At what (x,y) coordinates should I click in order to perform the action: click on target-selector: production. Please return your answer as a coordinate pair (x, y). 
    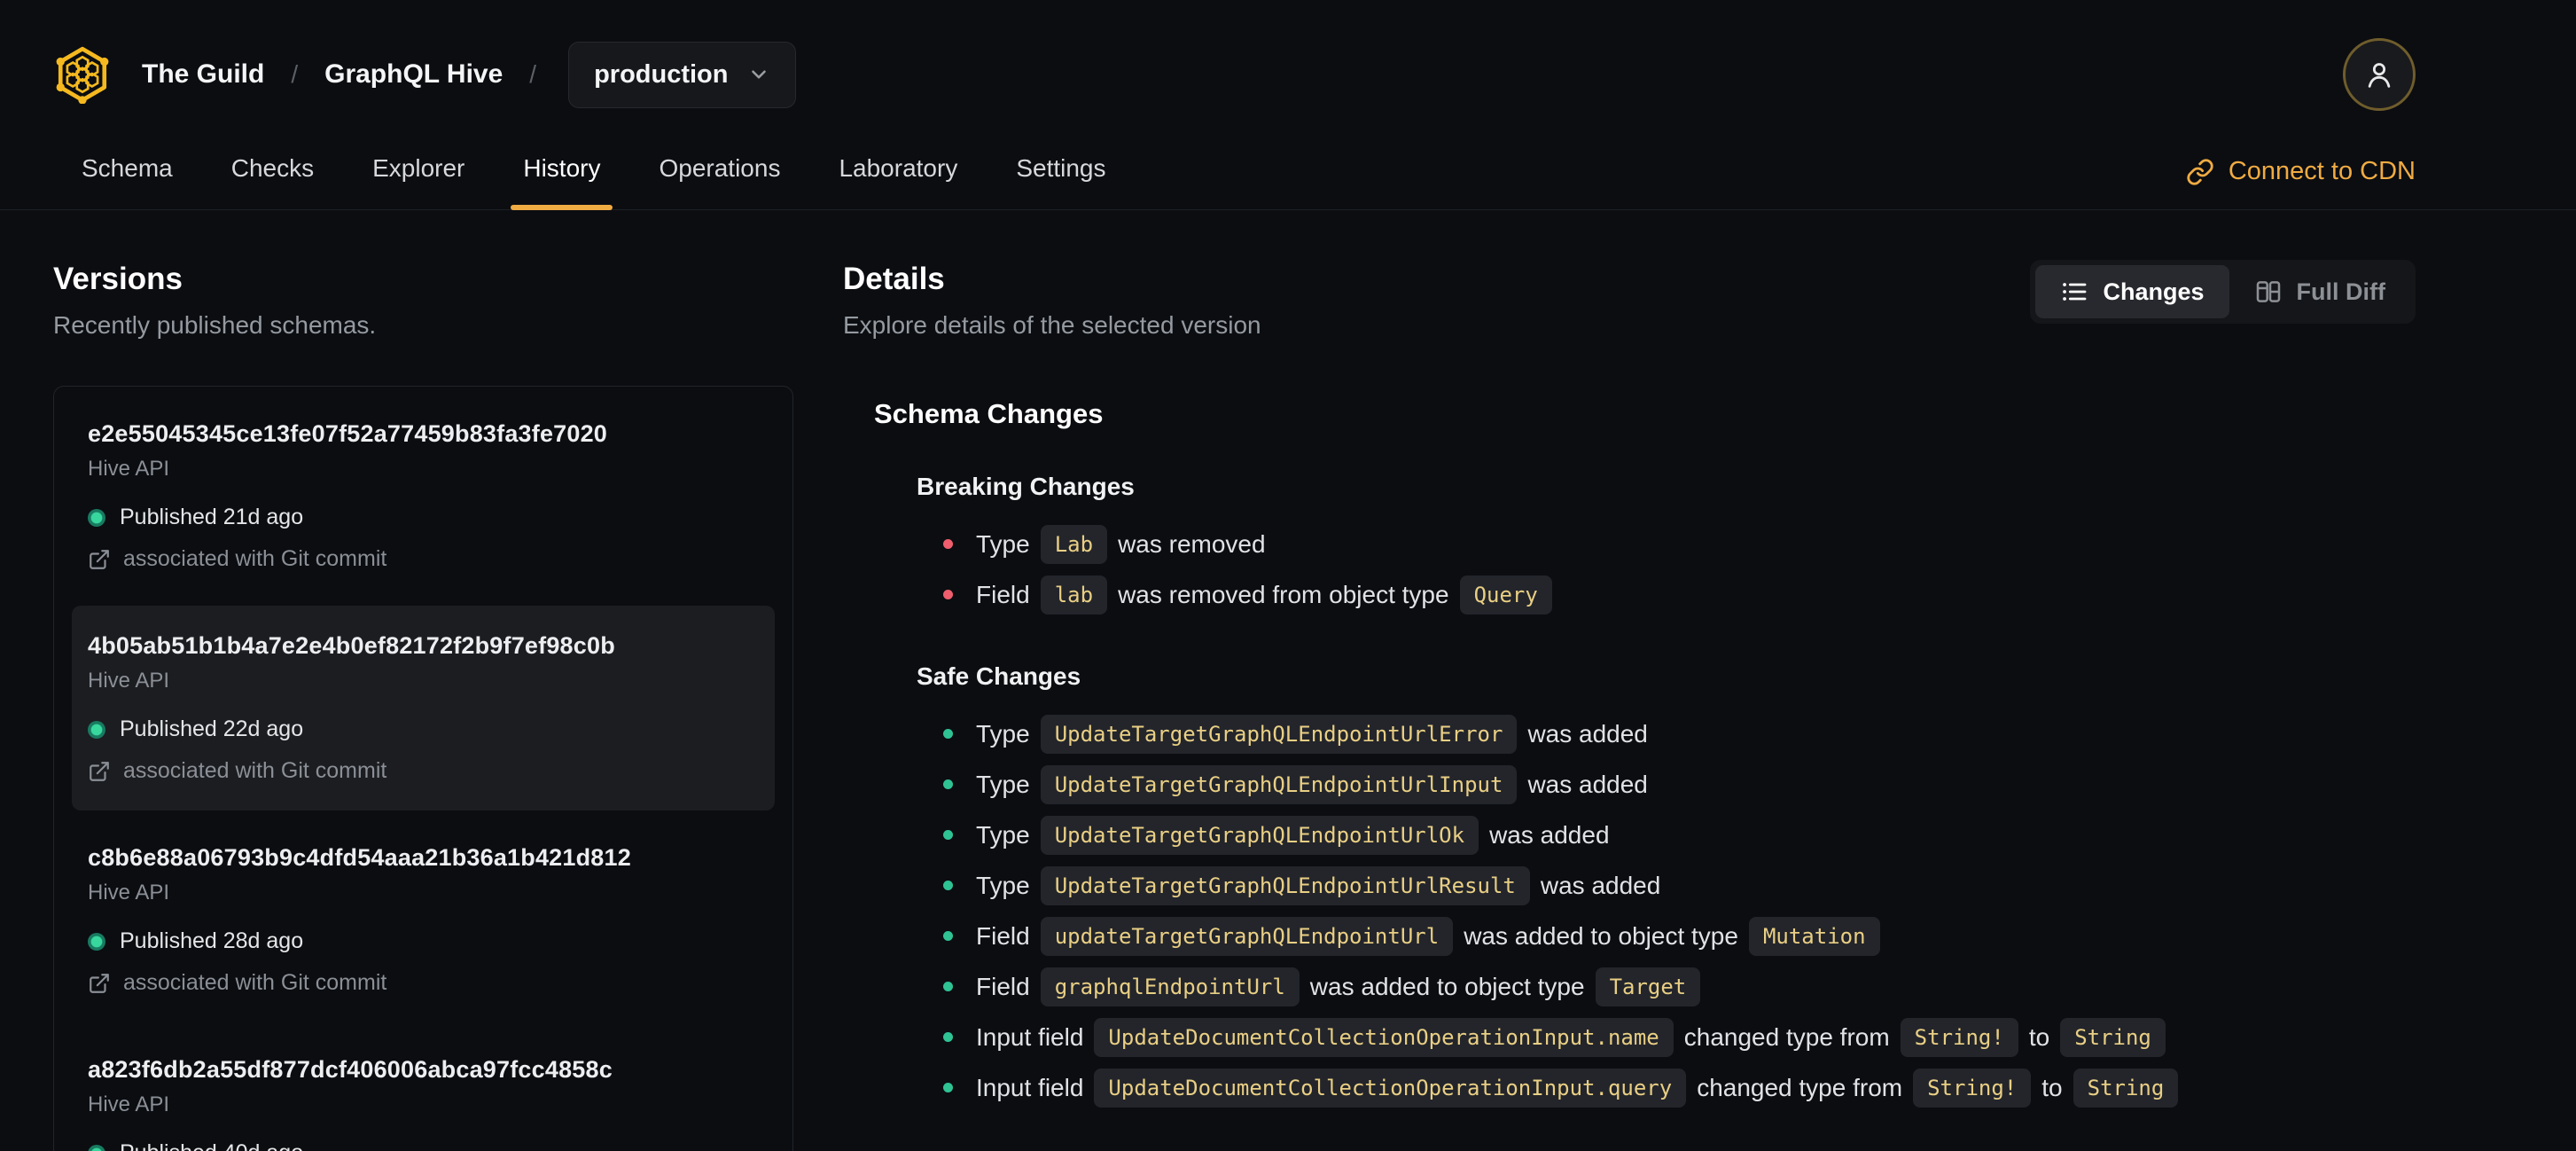
    Looking at the image, I should click on (682, 74).